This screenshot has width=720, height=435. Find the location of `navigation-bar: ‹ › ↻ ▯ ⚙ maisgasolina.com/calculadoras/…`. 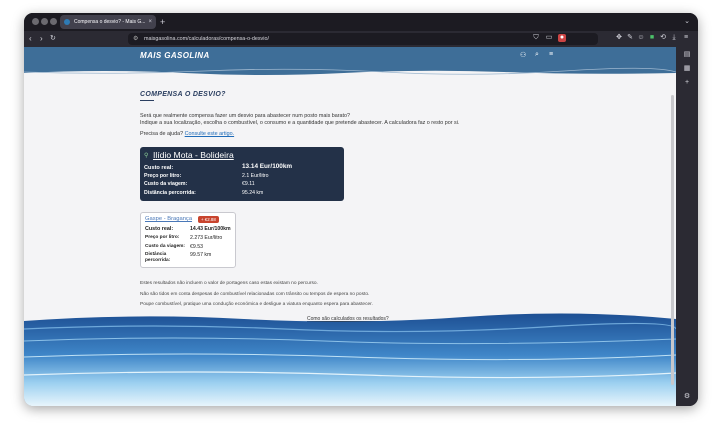

navigation-bar: ‹ › ↻ ▯ ⚙ maisgasolina.com/calculadoras/… is located at coordinates (361, 39).